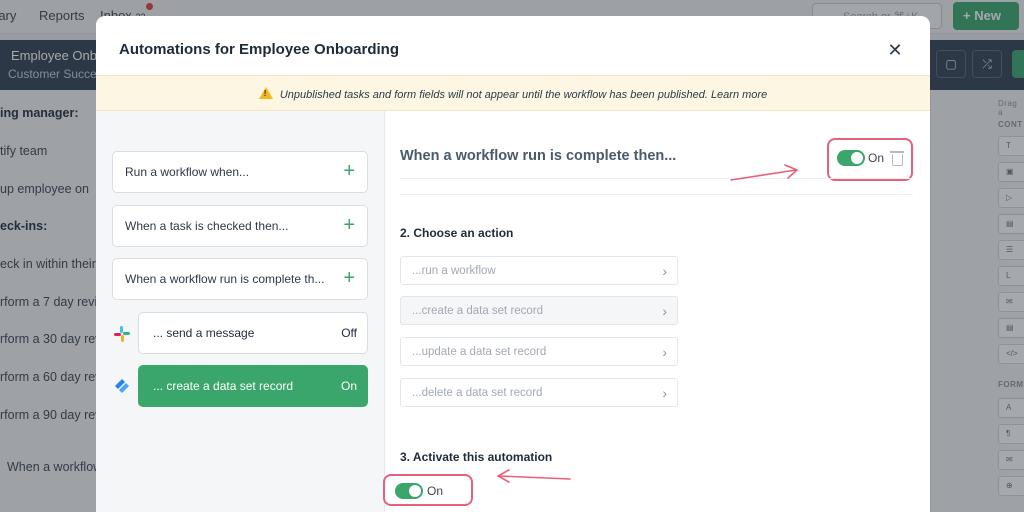 This screenshot has height=512, width=1024. Describe the element at coordinates (454, 271) in the screenshot. I see `option-label: ...run a workflow` at that location.